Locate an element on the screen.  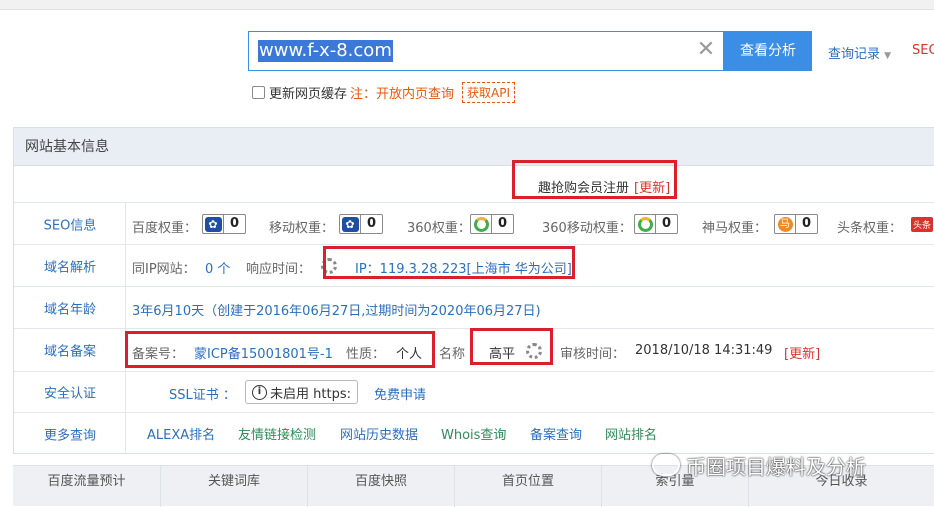
icp-highlight-box is located at coordinates (280, 349).